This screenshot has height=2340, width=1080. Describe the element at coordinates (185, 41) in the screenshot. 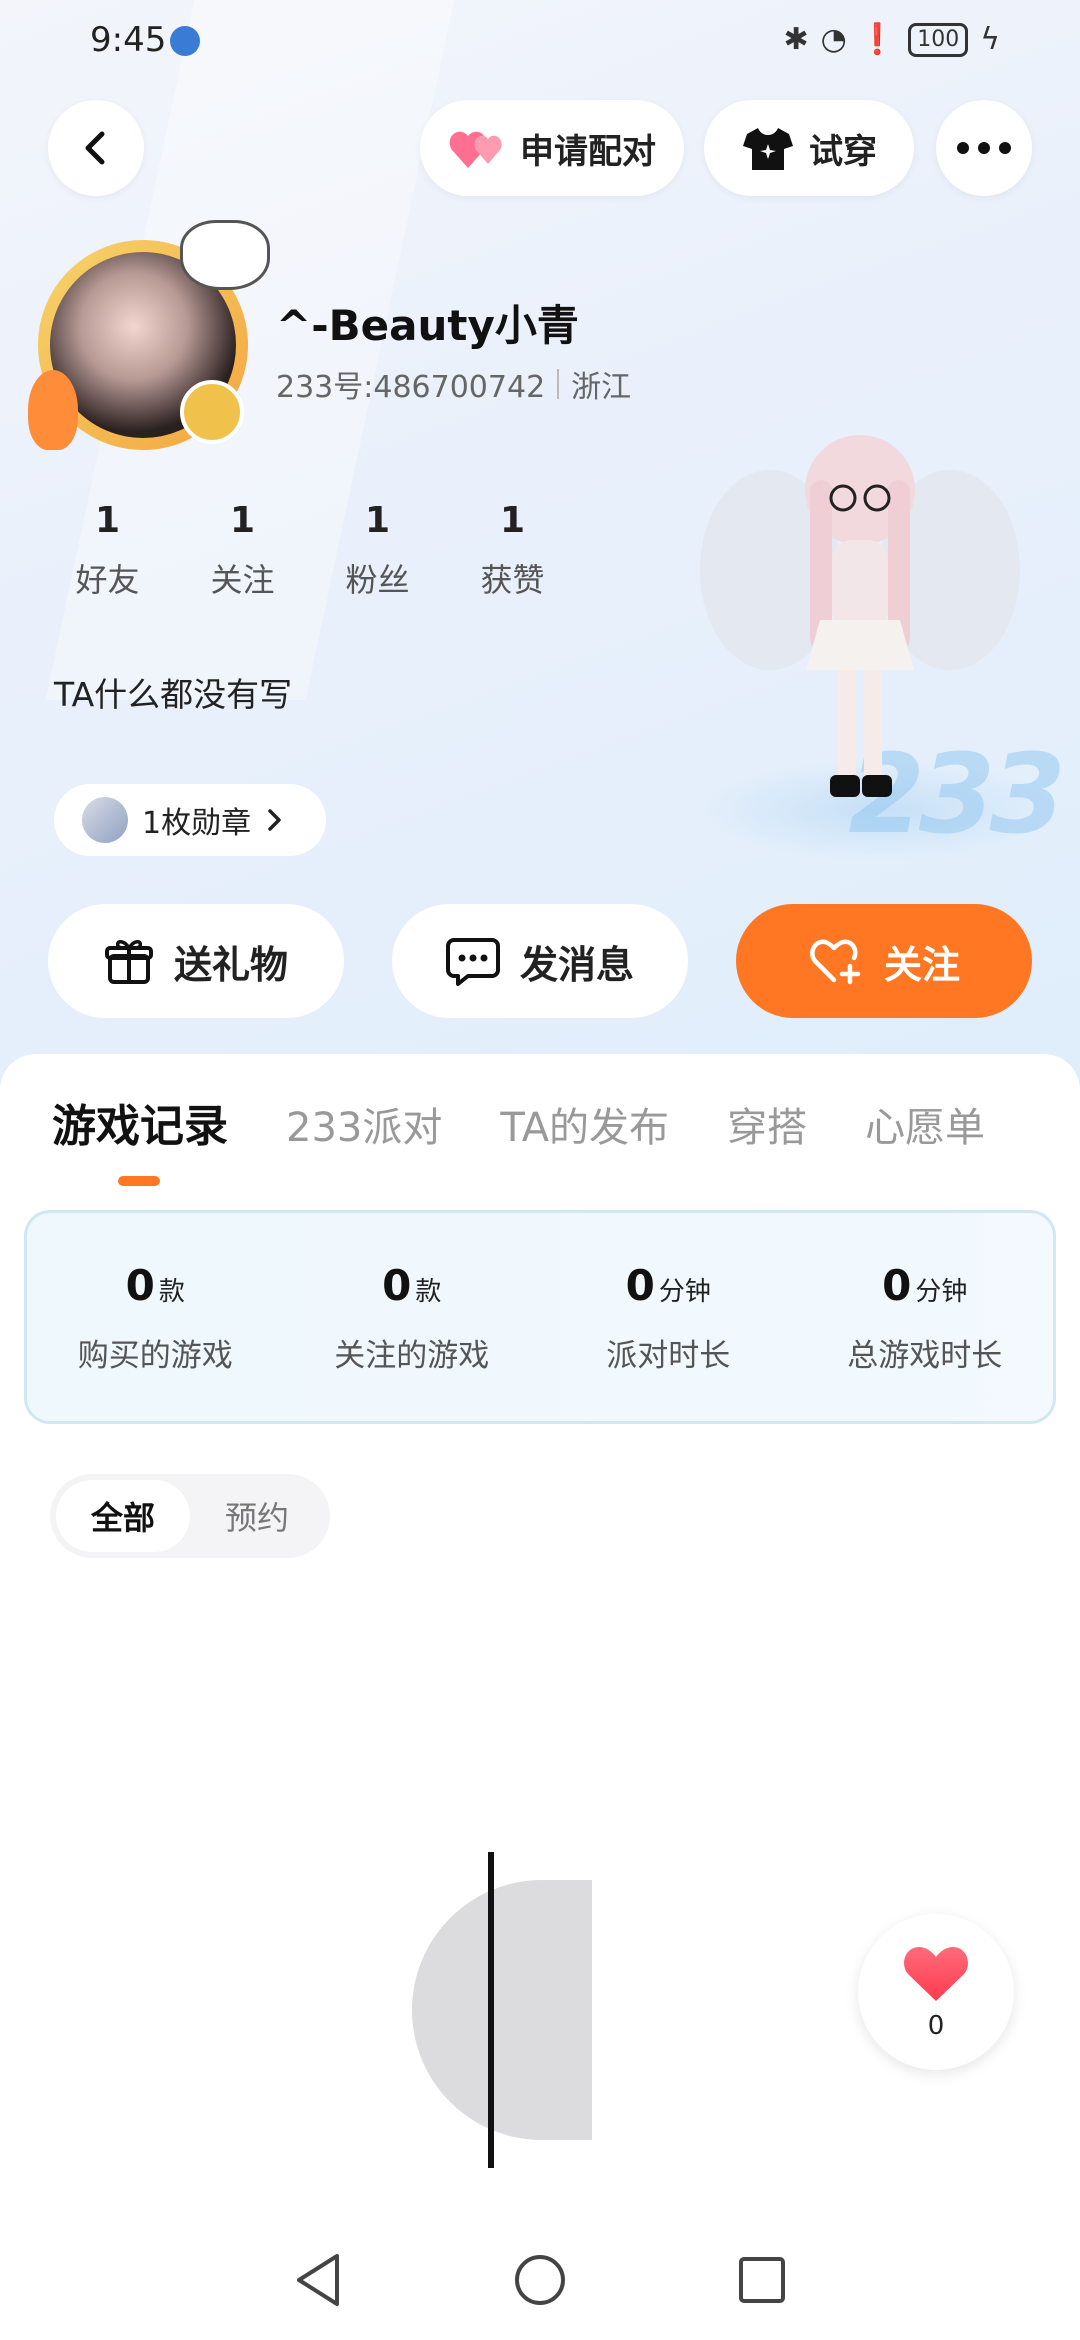

I see `globe-icon` at that location.